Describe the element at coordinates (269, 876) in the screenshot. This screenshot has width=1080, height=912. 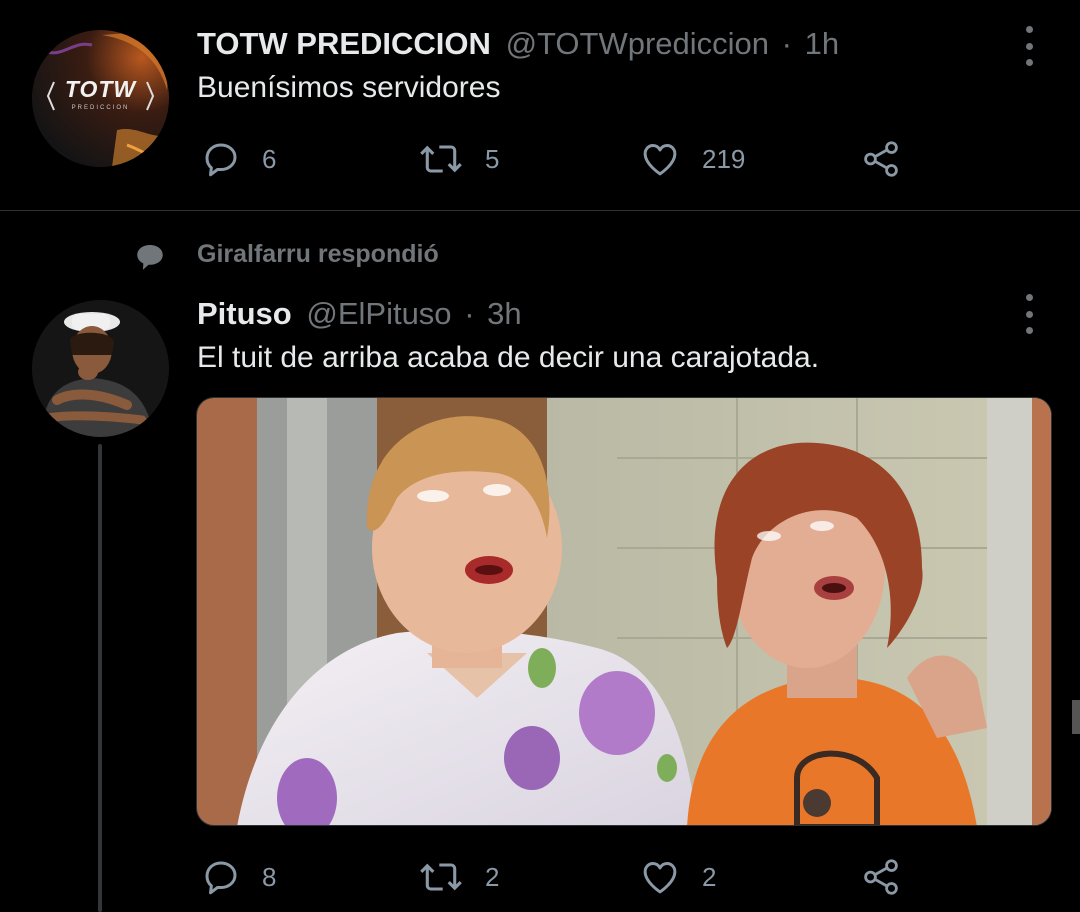
I see `reply-count: 8` at that location.